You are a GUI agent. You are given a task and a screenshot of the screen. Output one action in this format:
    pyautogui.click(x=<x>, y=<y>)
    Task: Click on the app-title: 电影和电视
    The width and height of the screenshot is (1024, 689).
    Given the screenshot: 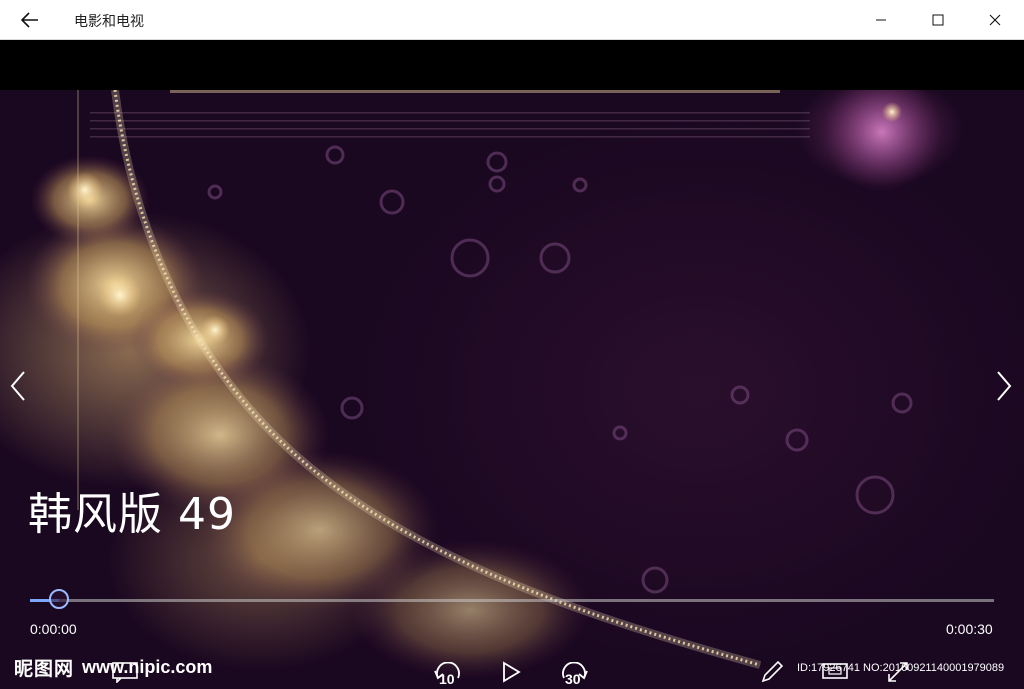 What is the action you would take?
    pyautogui.click(x=109, y=22)
    